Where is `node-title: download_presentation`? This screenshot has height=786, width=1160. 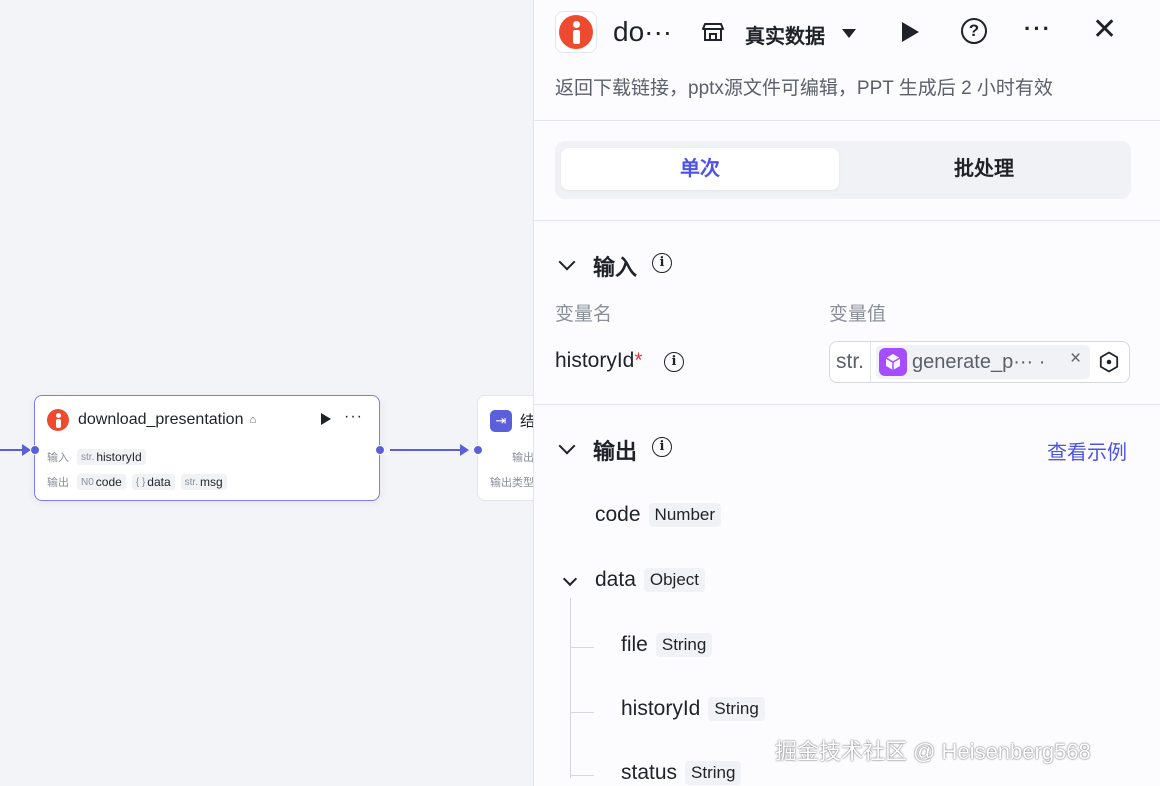
node-title: download_presentation is located at coordinates (161, 419).